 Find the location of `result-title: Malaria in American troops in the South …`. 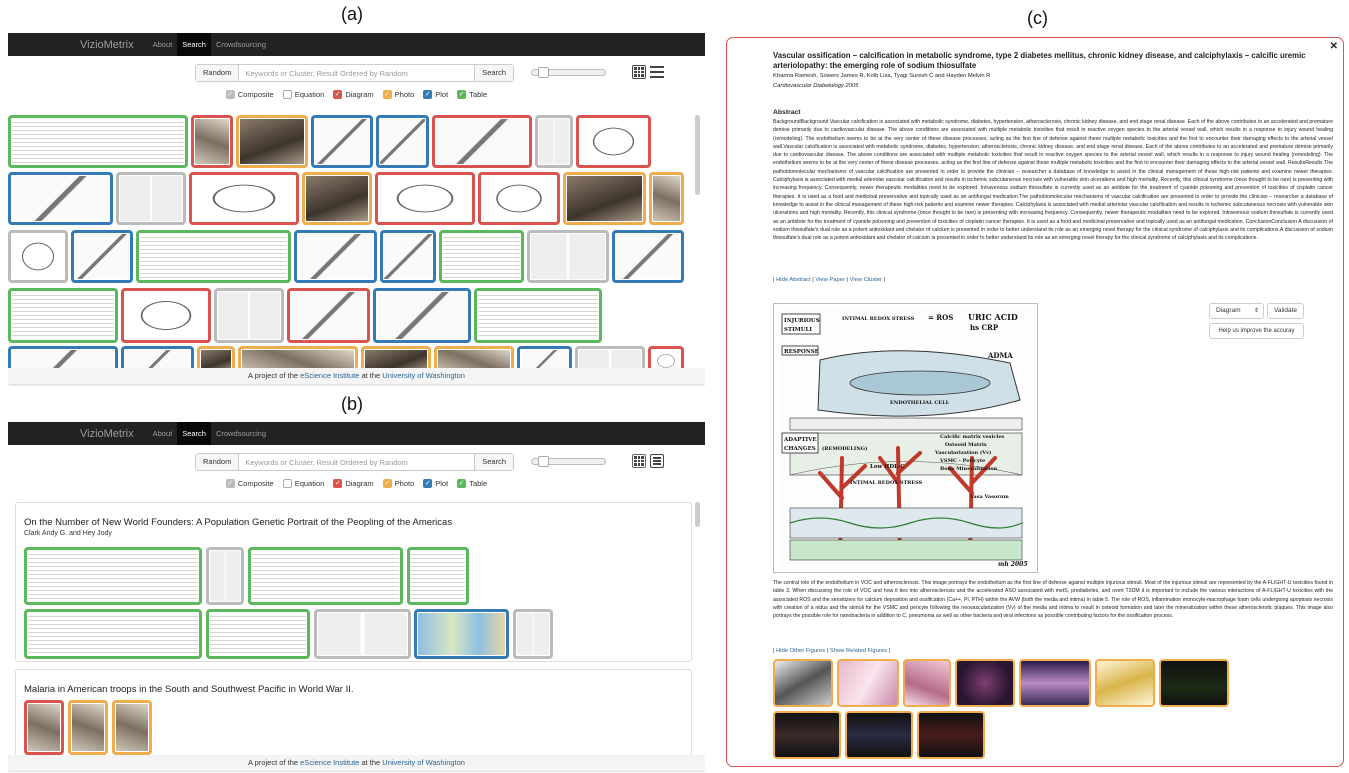

result-title: Malaria in American troops in the South … is located at coordinates (189, 689).